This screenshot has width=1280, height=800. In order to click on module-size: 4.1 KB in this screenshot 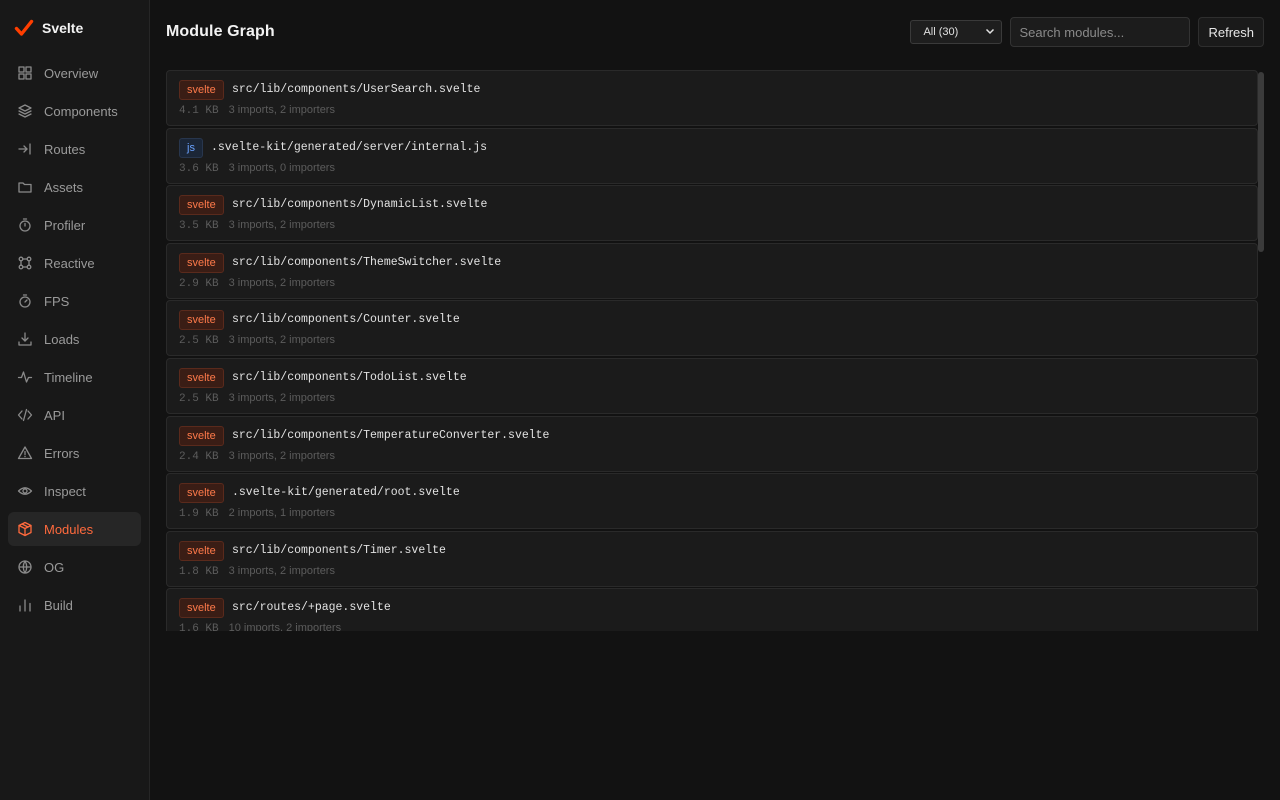, I will do `click(199, 111)`.